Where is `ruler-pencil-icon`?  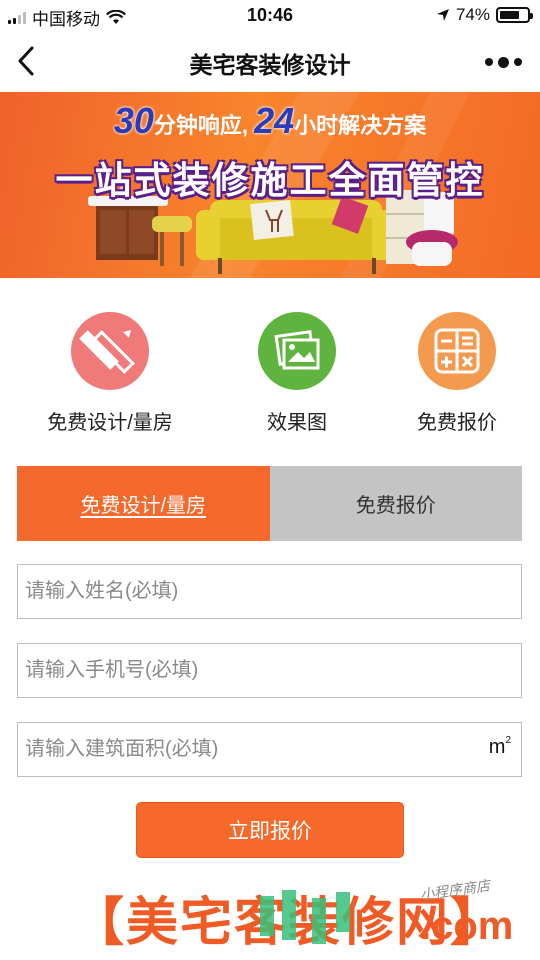
ruler-pencil-icon is located at coordinates (110, 351).